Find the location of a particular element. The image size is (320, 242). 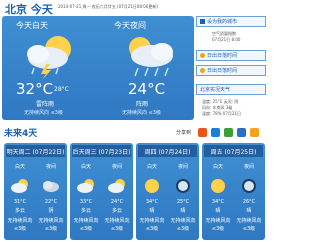

night-temp: 25°C is located at coordinates (183, 202).